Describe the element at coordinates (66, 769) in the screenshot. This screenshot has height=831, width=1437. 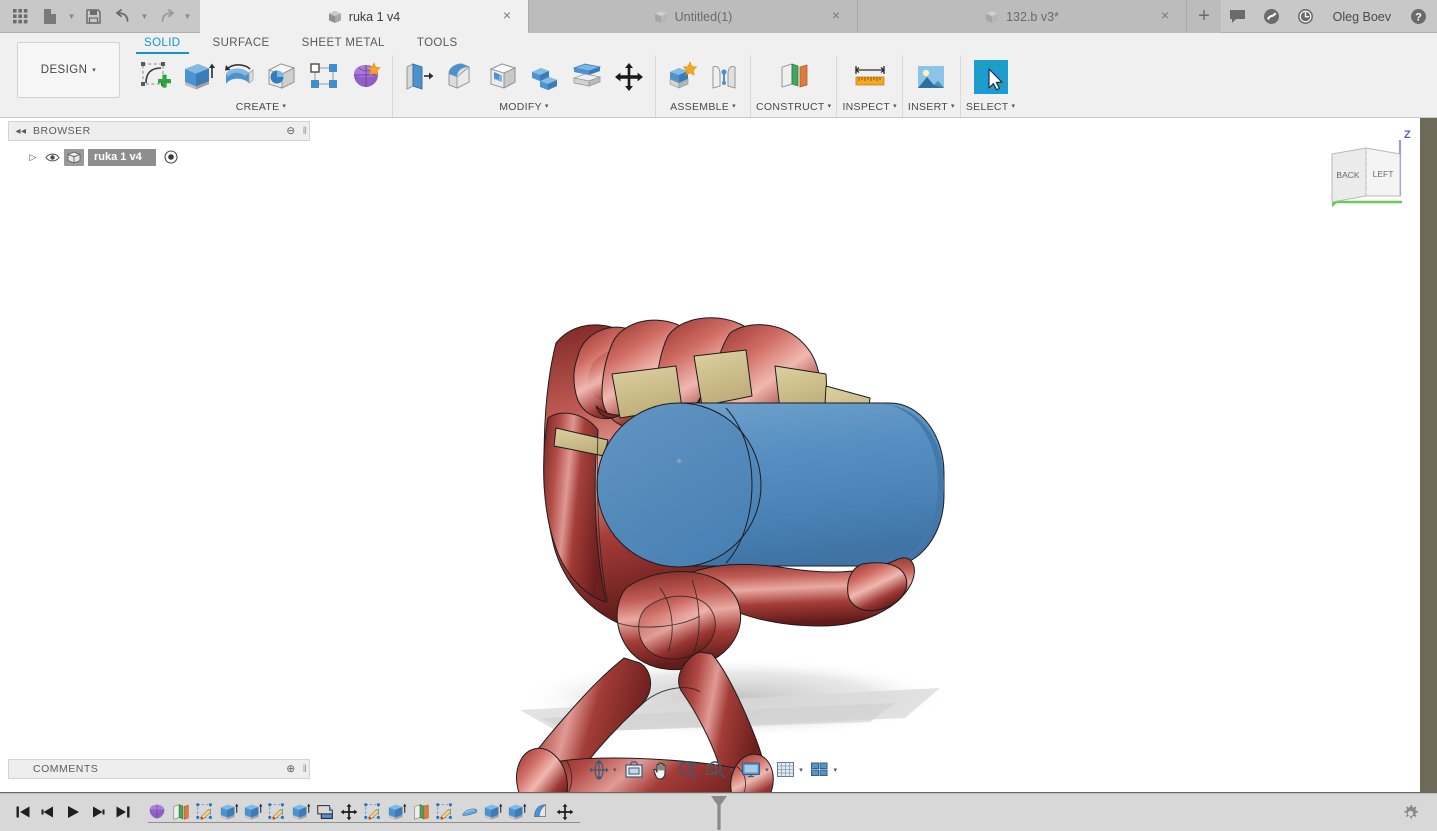
I see `comments-title: COMMENTS` at that location.